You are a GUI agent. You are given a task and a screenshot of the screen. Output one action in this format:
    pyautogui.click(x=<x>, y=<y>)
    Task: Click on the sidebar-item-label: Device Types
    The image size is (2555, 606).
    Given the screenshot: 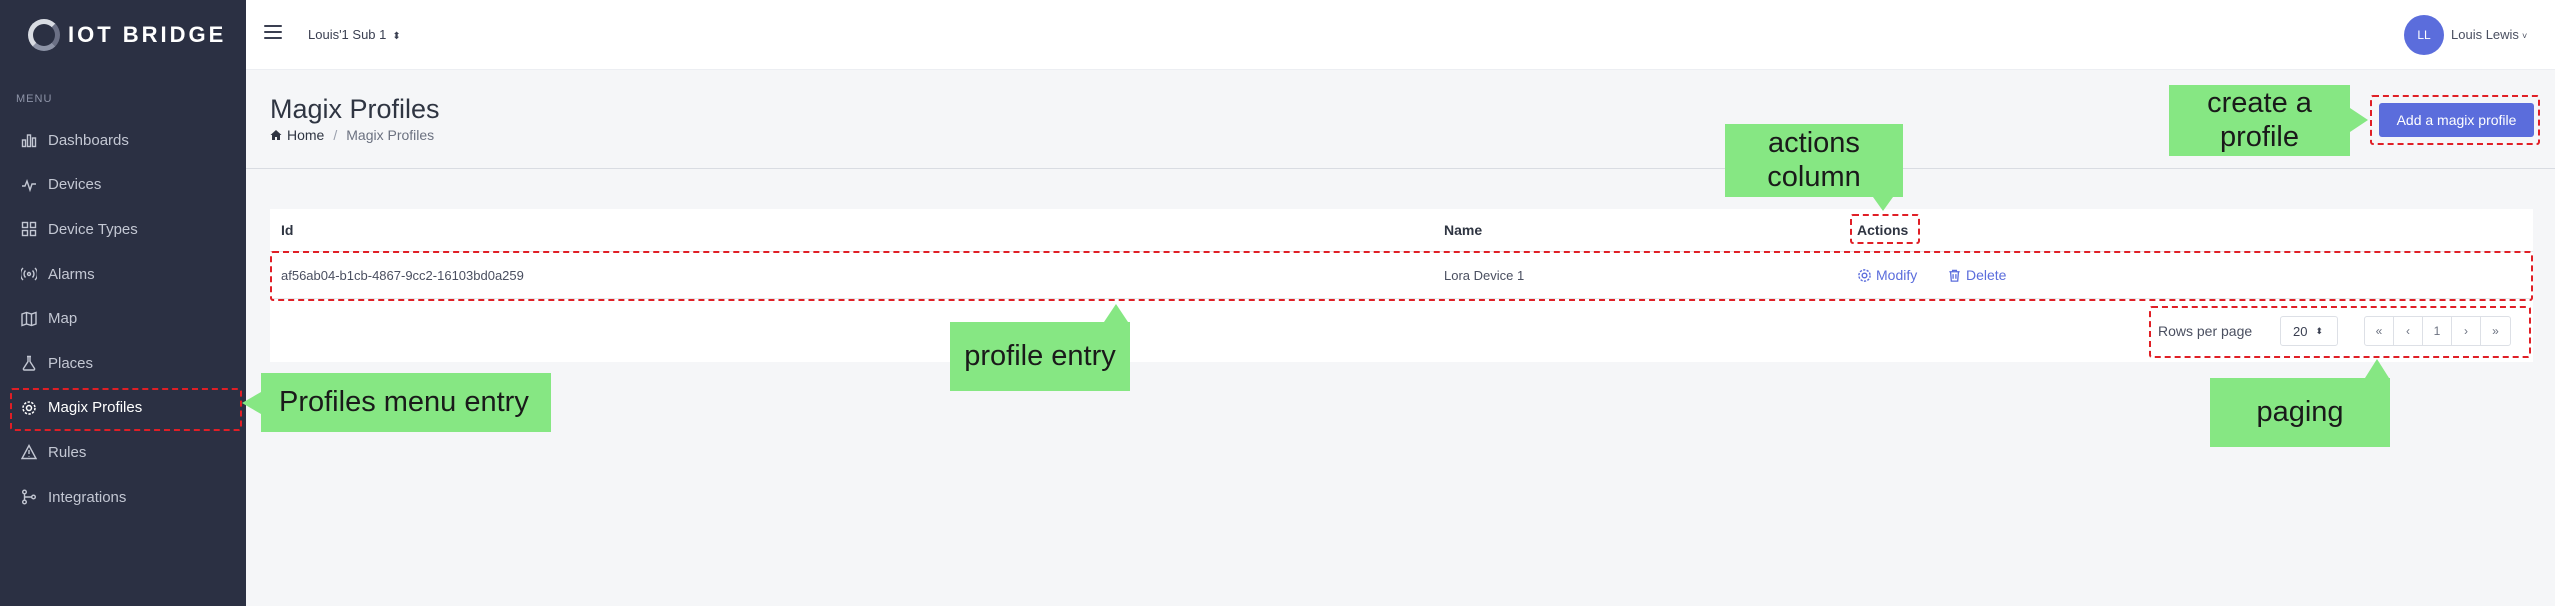 What is the action you would take?
    pyautogui.click(x=93, y=229)
    